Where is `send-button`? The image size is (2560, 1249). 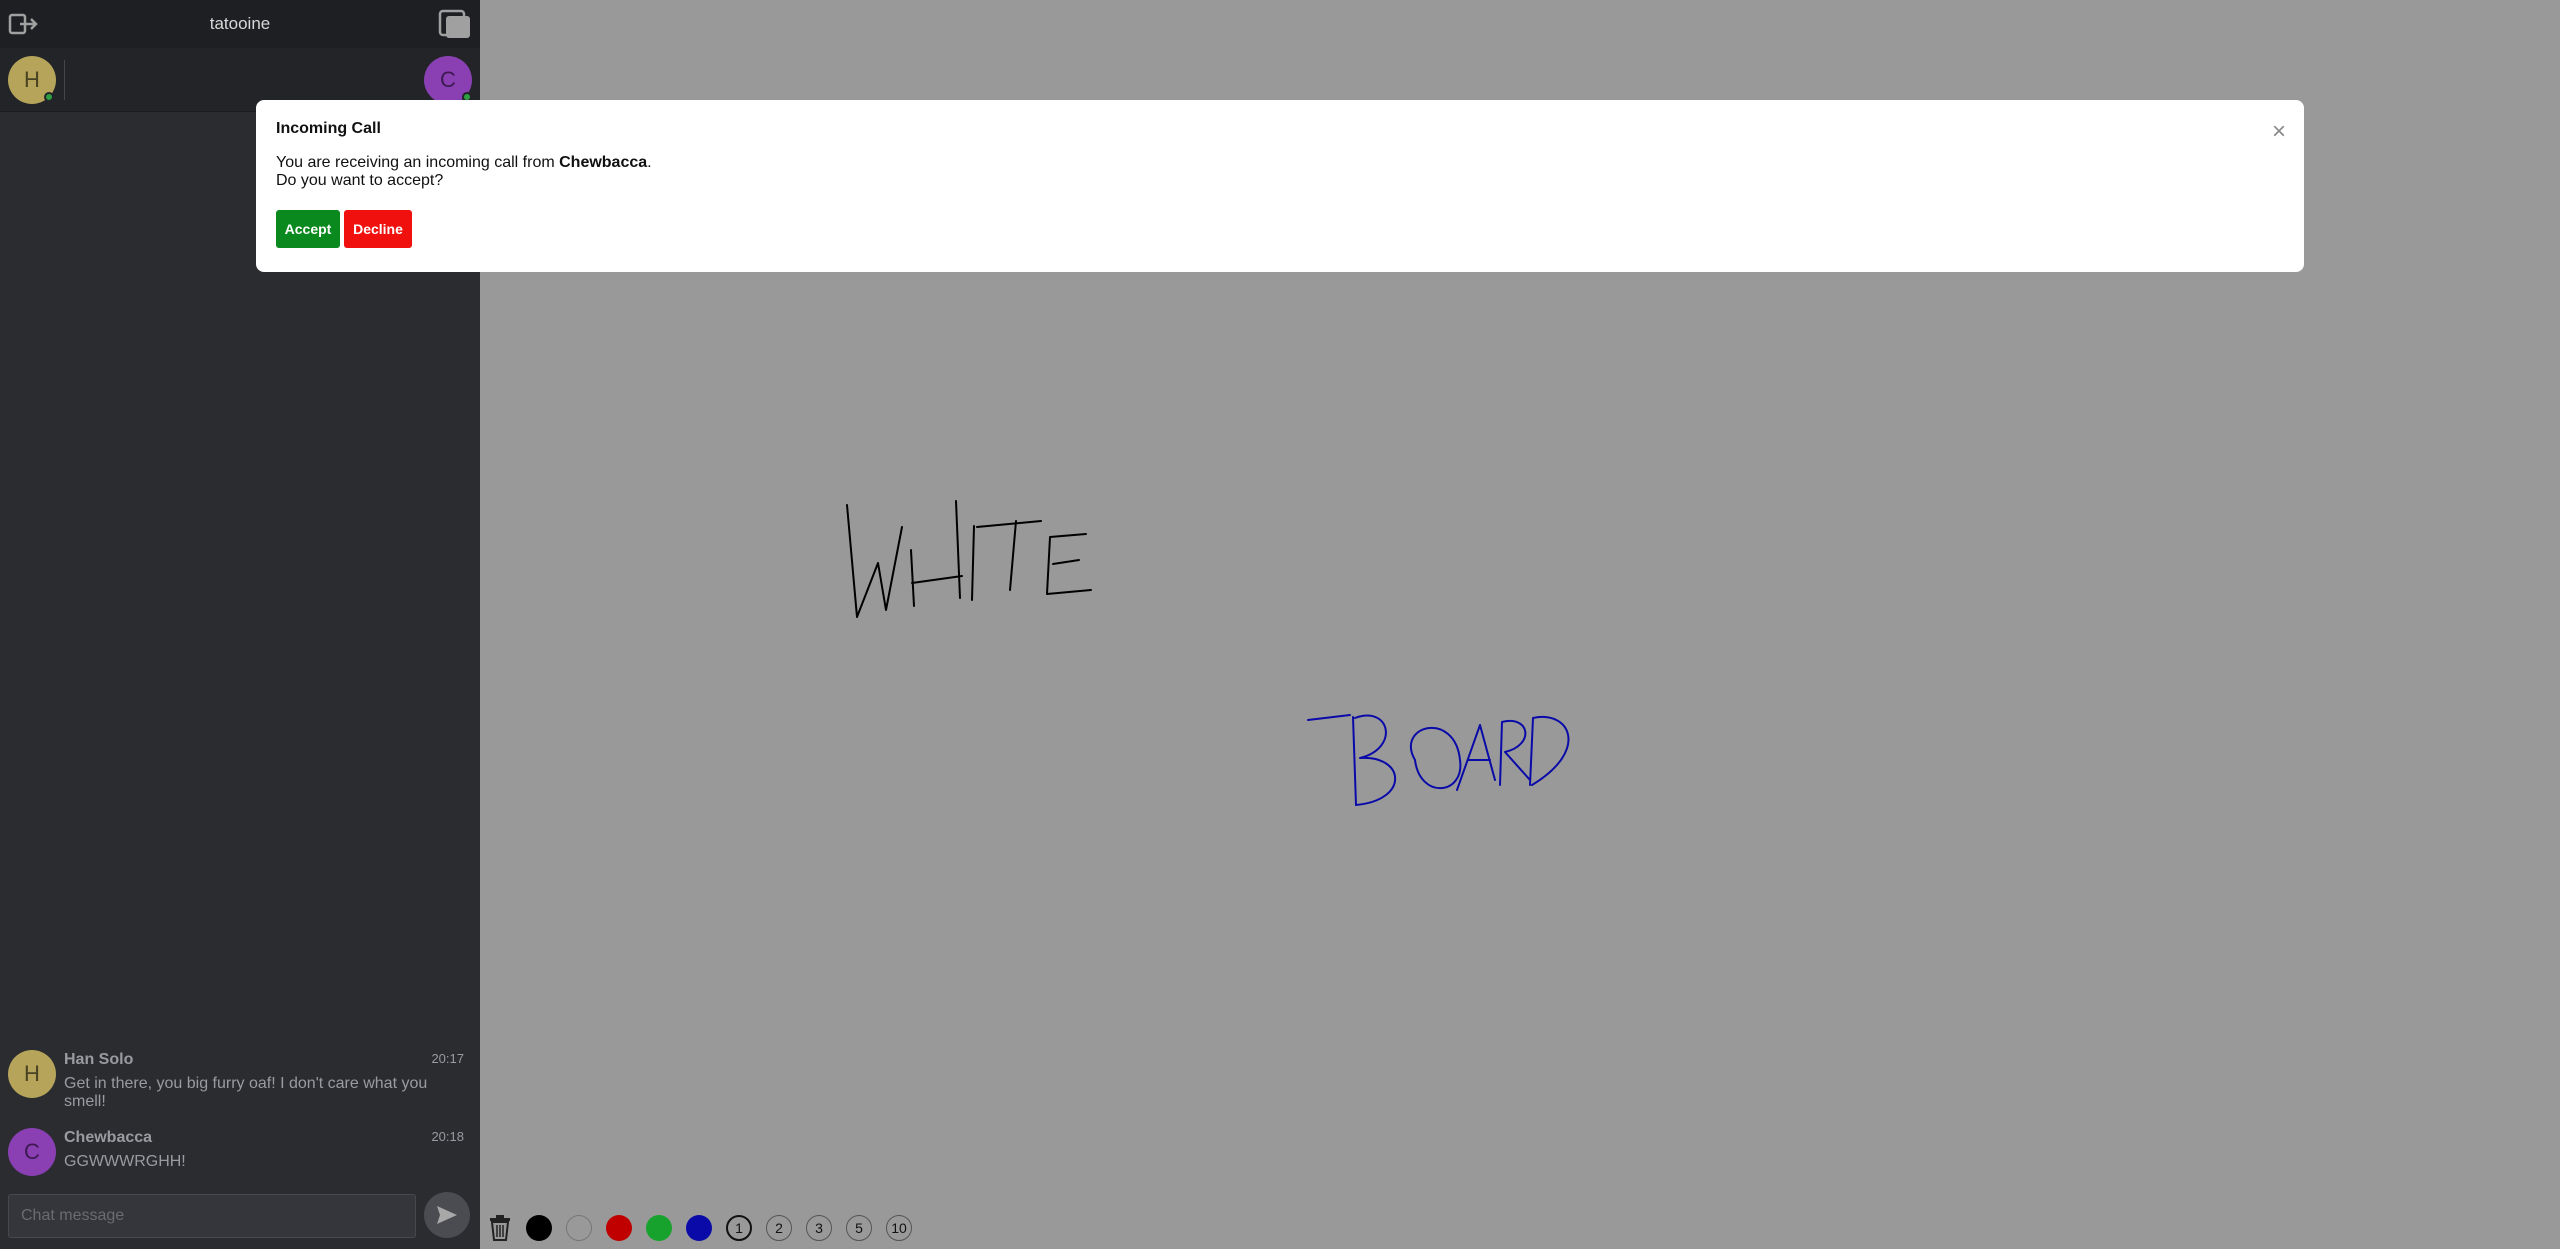
send-button is located at coordinates (447, 1215).